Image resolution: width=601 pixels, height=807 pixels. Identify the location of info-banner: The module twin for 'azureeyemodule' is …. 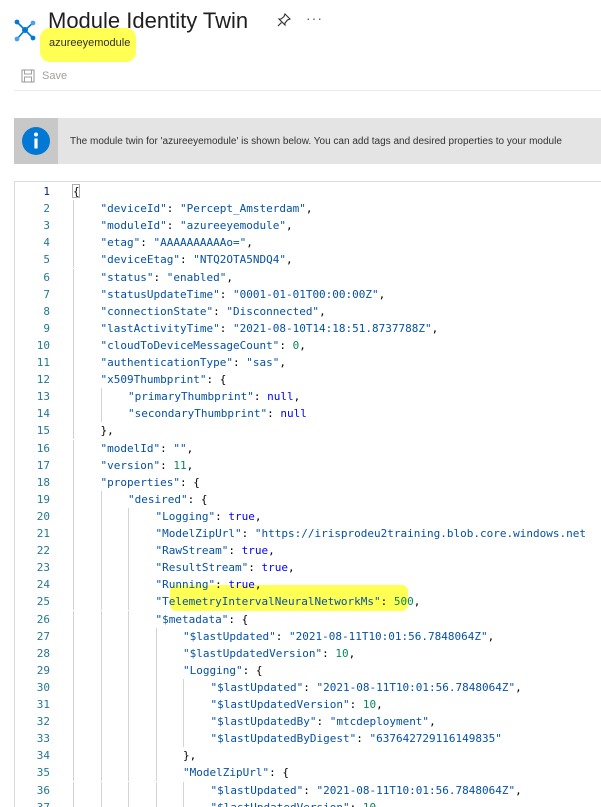
(307, 141).